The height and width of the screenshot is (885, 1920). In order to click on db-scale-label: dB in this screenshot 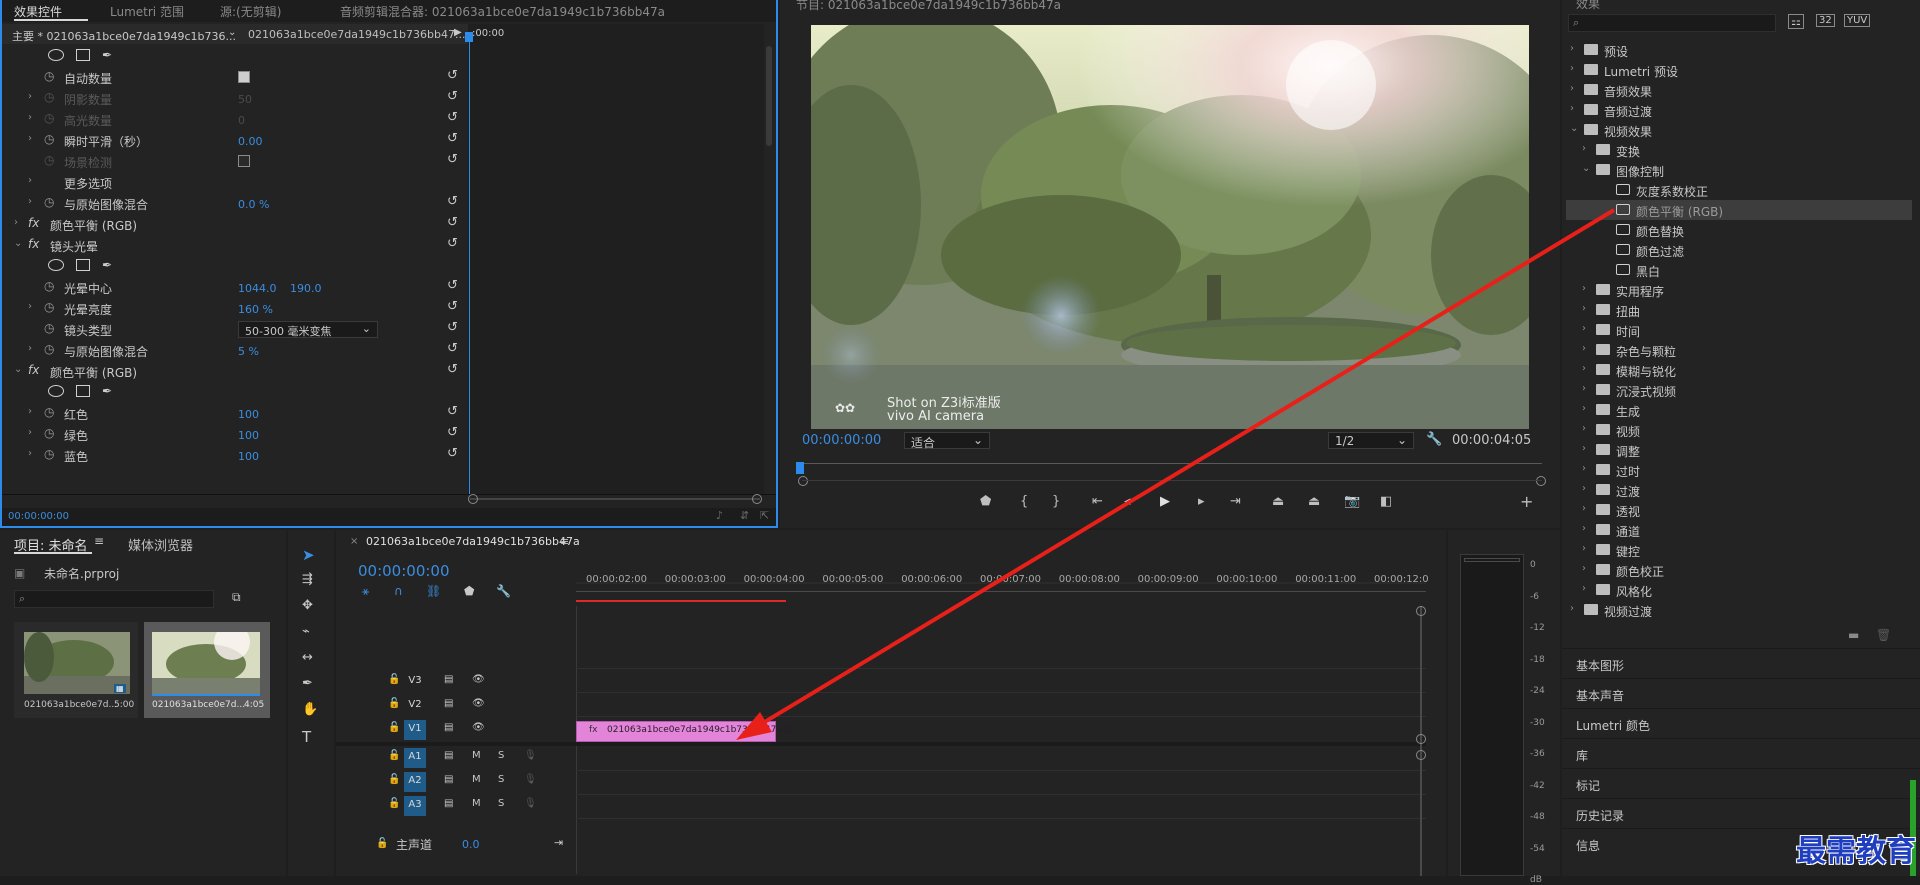, I will do `click(1536, 880)`.